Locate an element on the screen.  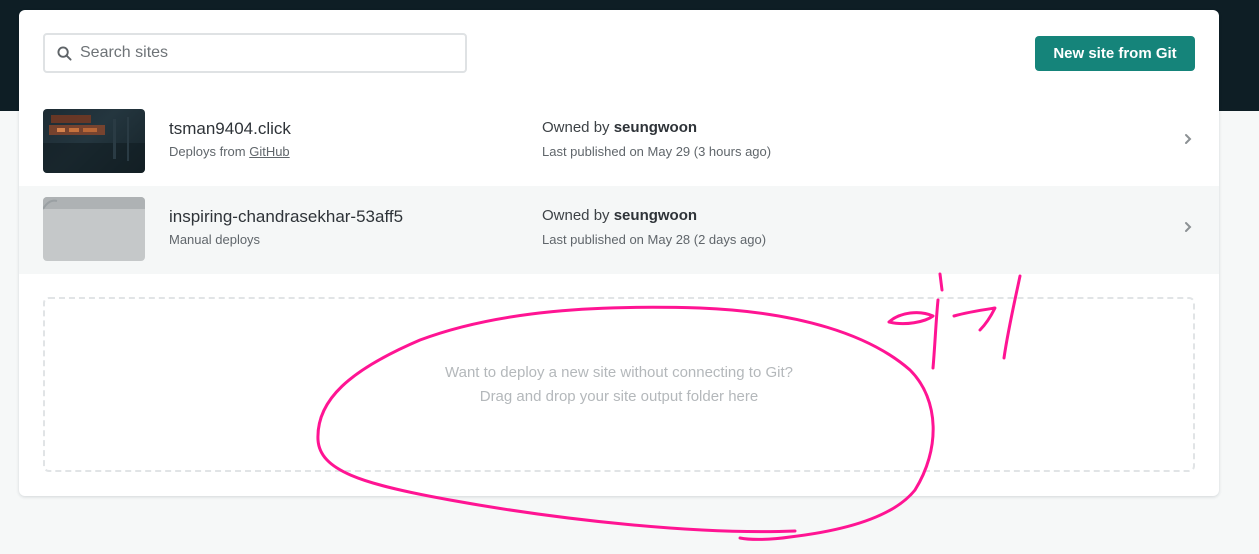
site-published: Last published on May 28 (2 days ago) is located at coordinates (654, 239).